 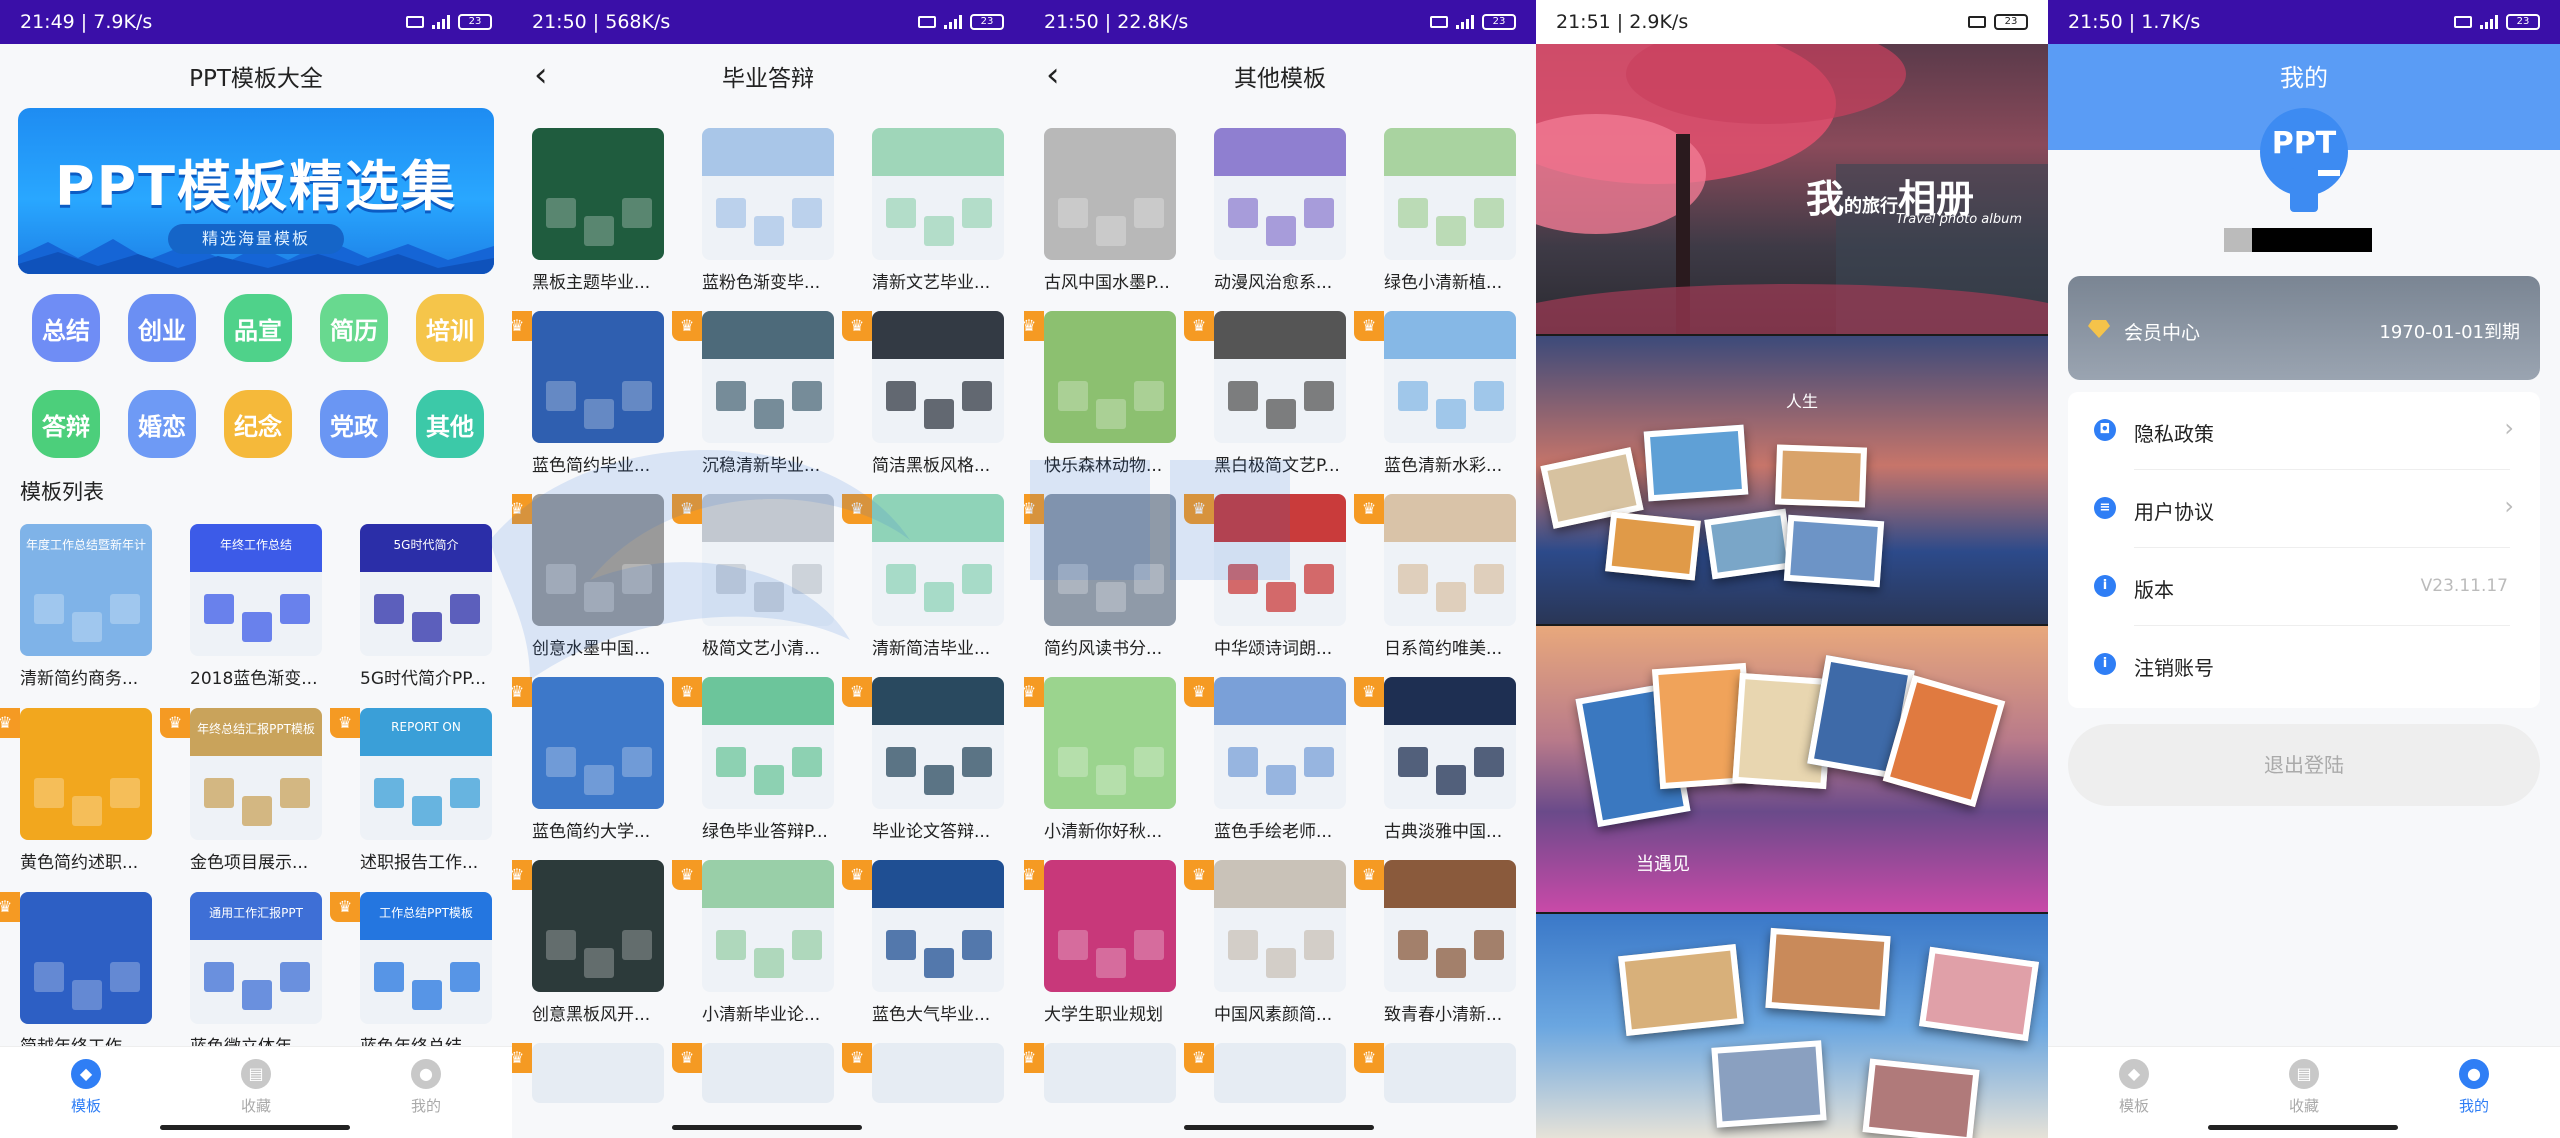 I want to click on logout-button: 退出登陆, so click(x=2304, y=765).